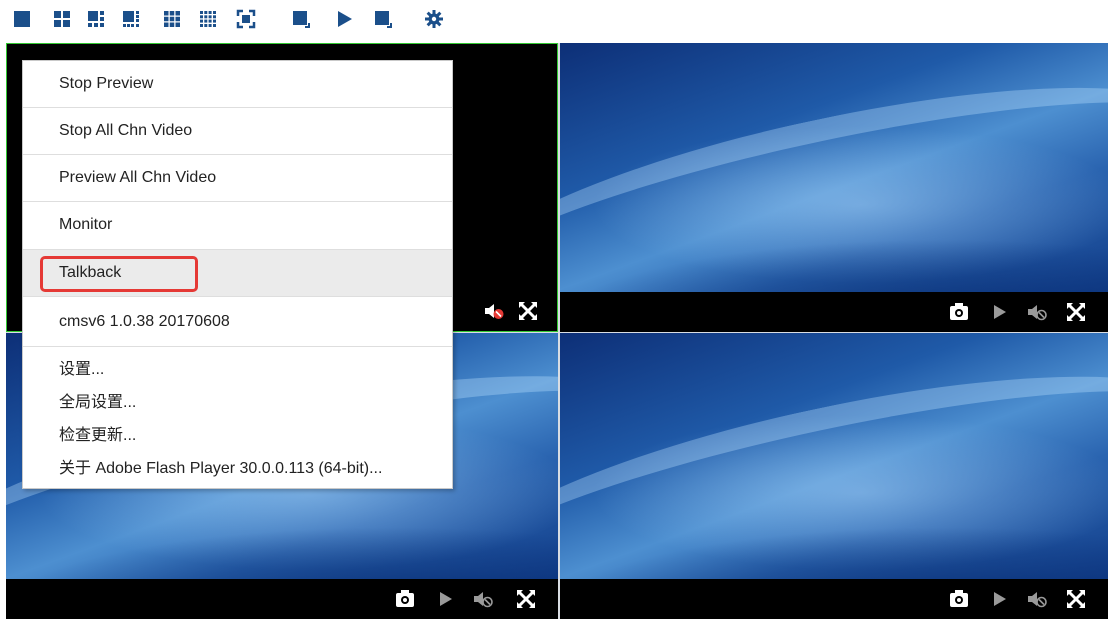 The width and height of the screenshot is (1108, 619). I want to click on stop-all-icon, so click(383, 19).